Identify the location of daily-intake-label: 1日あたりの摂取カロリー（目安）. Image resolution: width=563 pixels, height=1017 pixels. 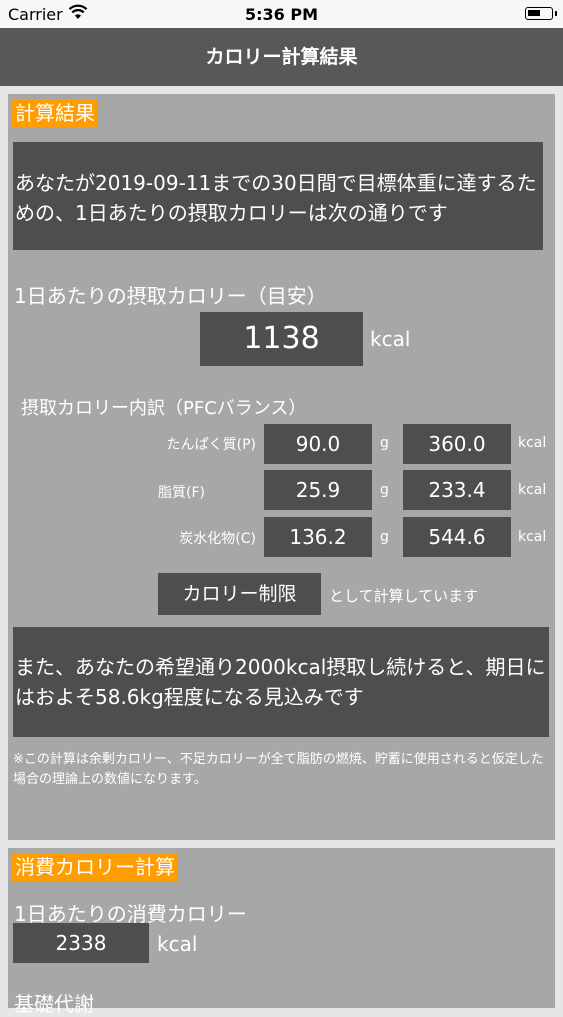
(170, 296).